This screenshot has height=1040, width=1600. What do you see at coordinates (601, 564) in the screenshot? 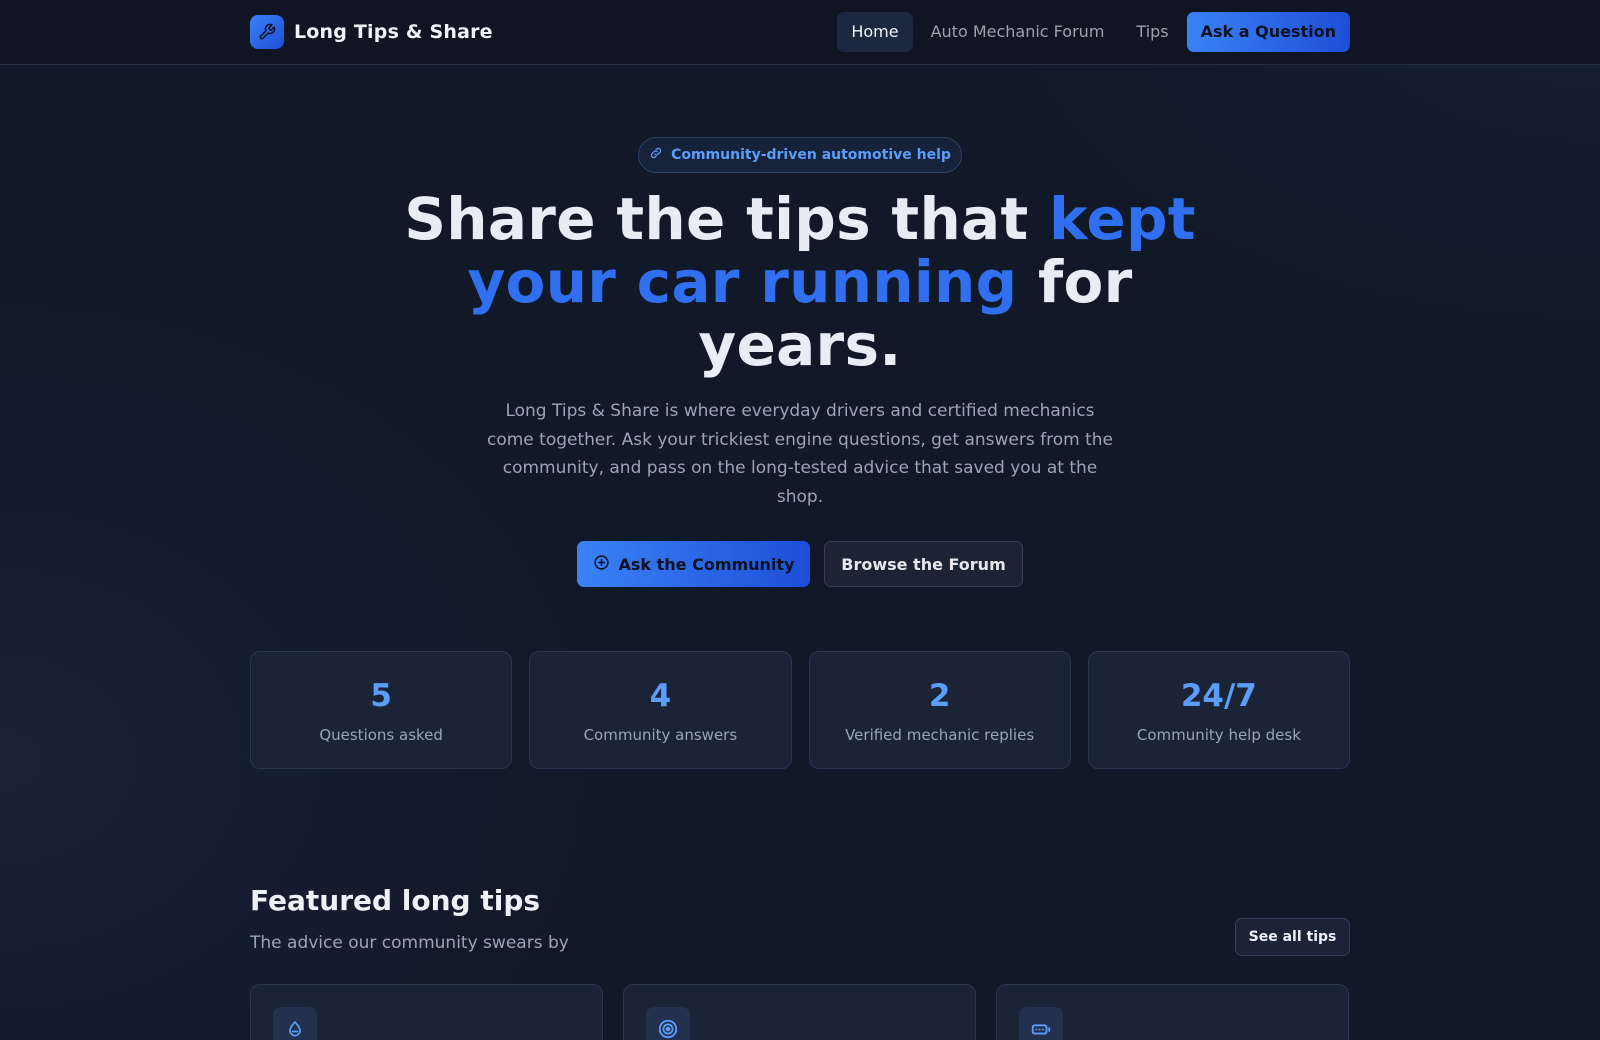
I see `plus-circle-icon` at bounding box center [601, 564].